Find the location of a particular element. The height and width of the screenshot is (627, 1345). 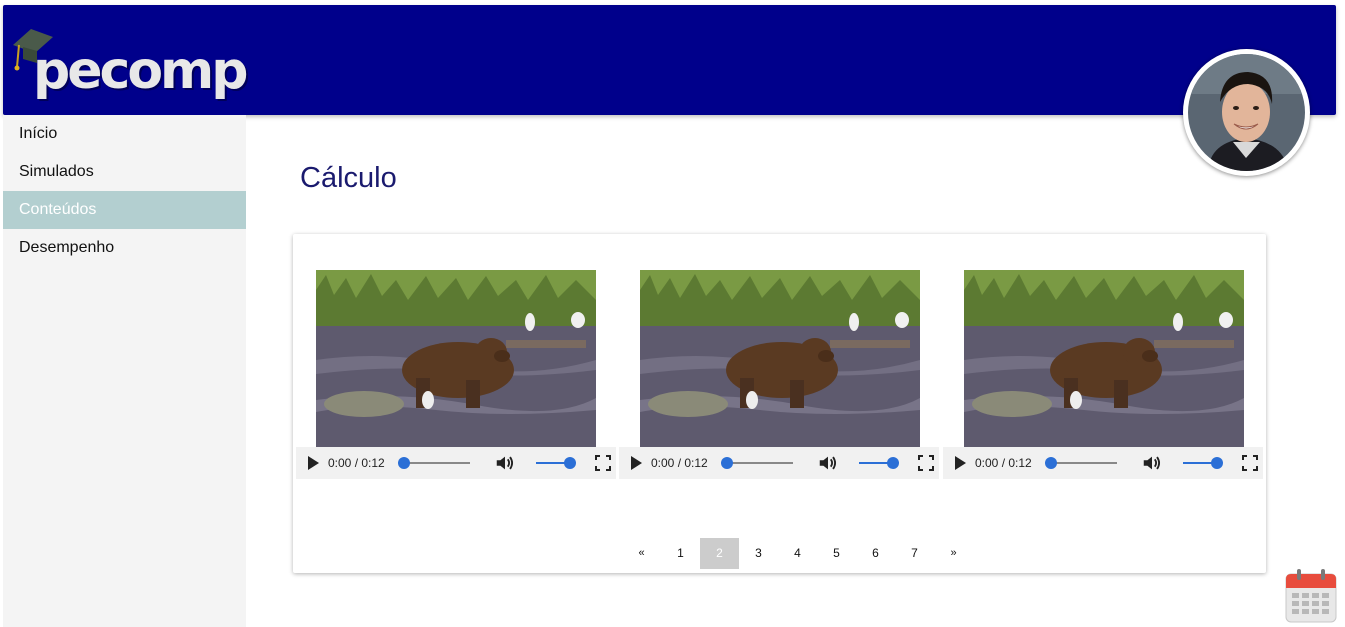

pagination-page-3: 3 is located at coordinates (758, 553).